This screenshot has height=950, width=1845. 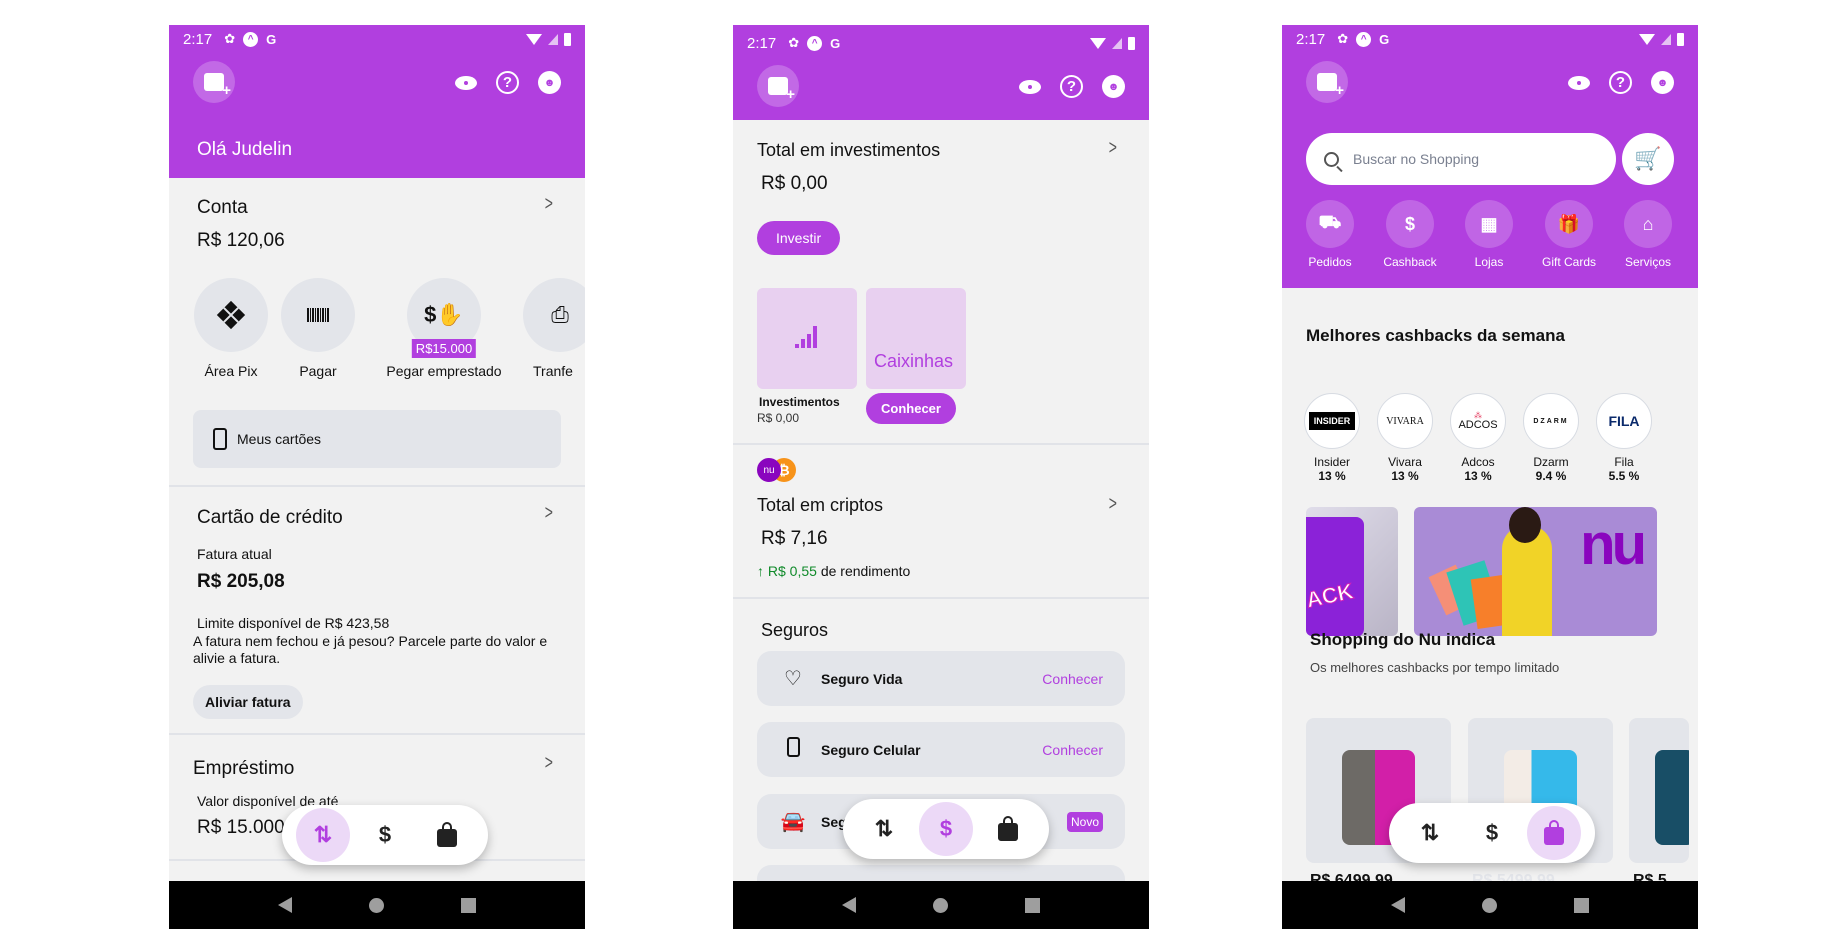 What do you see at coordinates (1648, 224) in the screenshot?
I see `toolbox-icon: ⌂` at bounding box center [1648, 224].